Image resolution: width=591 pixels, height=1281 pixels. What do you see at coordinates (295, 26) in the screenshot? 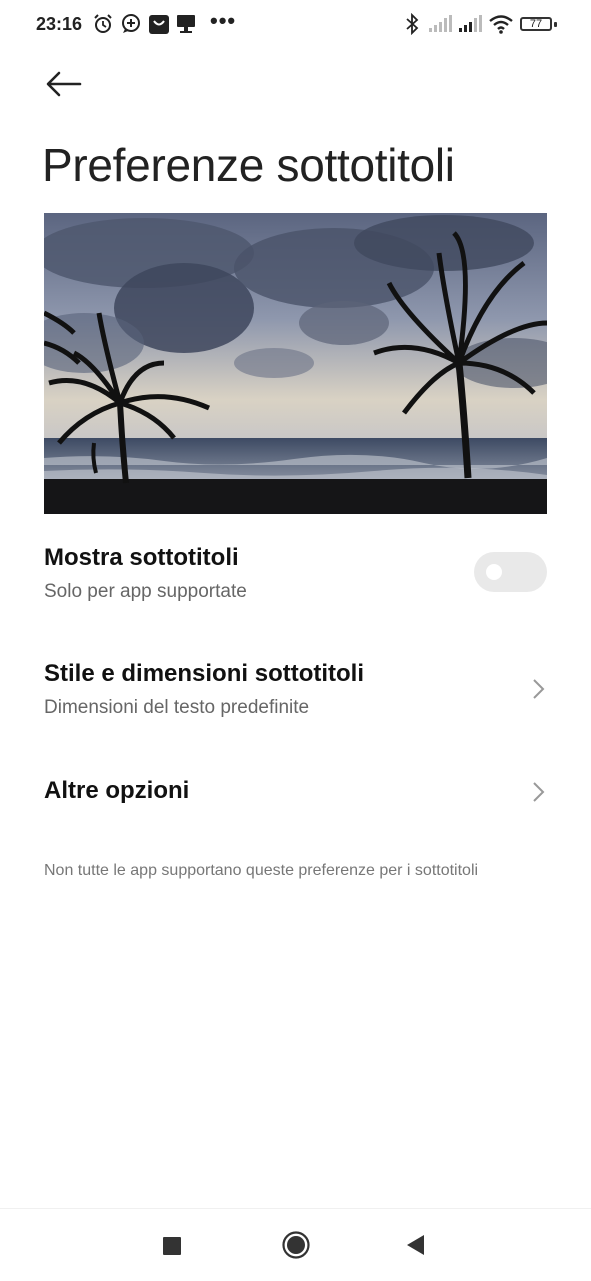
I see `status-bar: 23:16 ••• 77` at bounding box center [295, 26].